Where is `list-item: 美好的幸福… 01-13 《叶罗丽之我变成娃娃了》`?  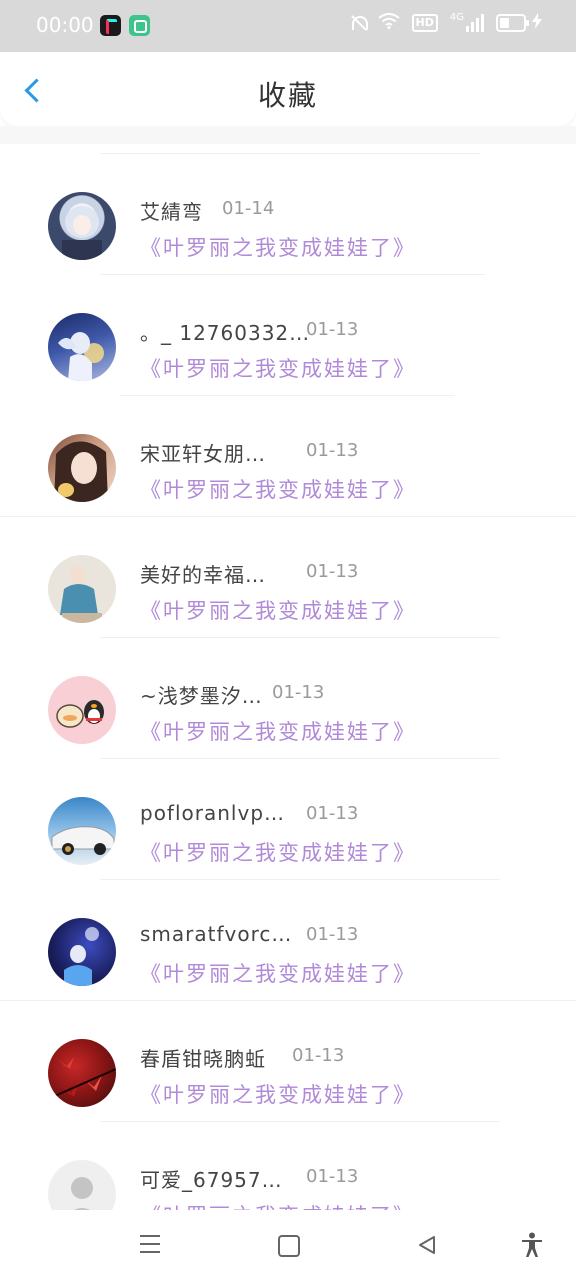 list-item: 美好的幸福… 01-13 《叶罗丽之我变成娃娃了》 is located at coordinates (288, 572).